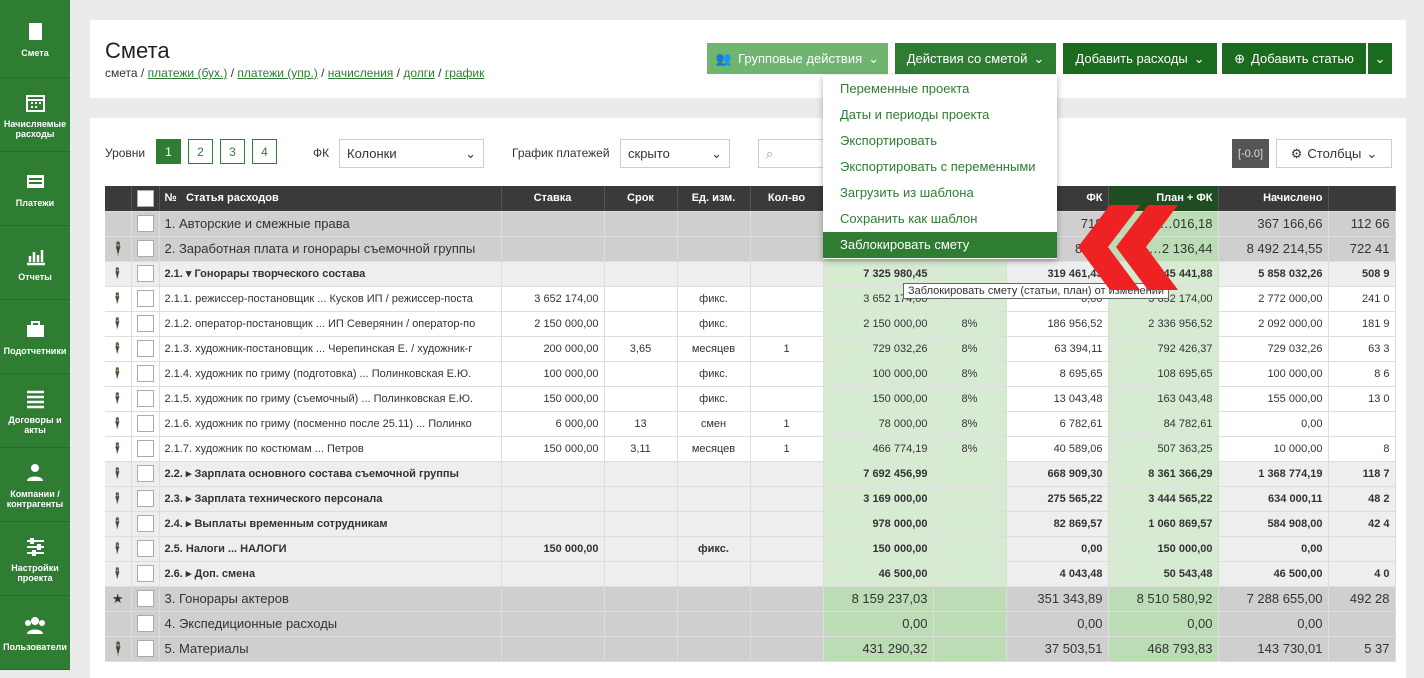 Image resolution: width=1424 pixels, height=678 pixels. I want to click on sidebar-item: Договоры и акты, so click(35, 411).